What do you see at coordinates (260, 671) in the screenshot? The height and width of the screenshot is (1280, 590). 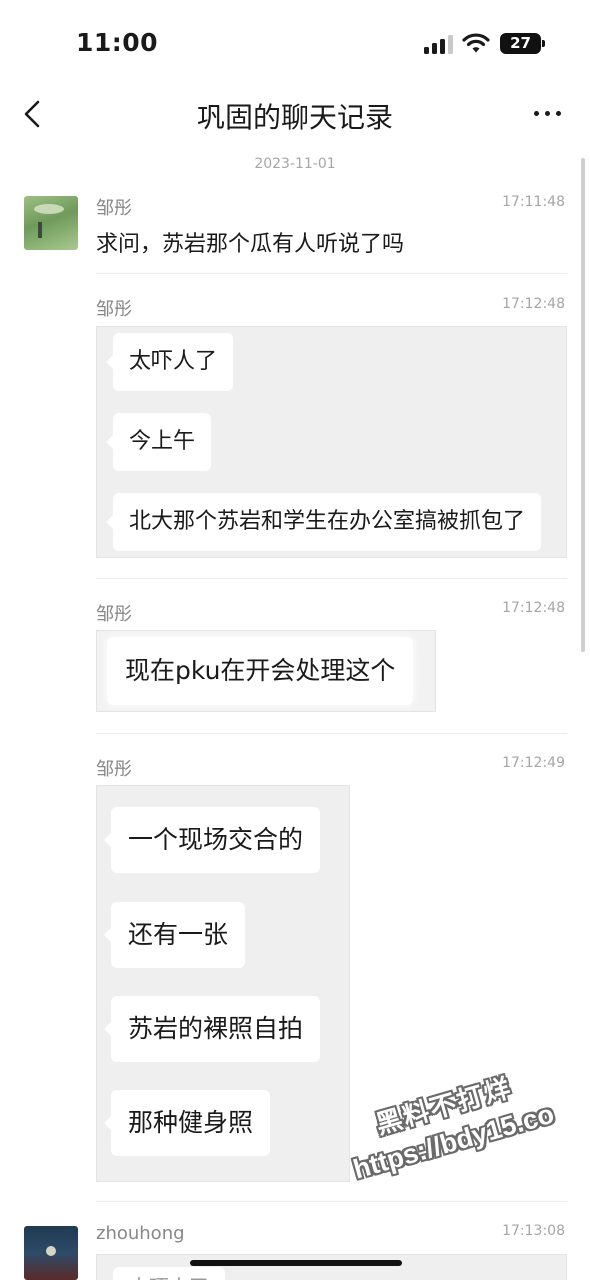 I see `chat-bubble: 现在pku在开会处理这个` at bounding box center [260, 671].